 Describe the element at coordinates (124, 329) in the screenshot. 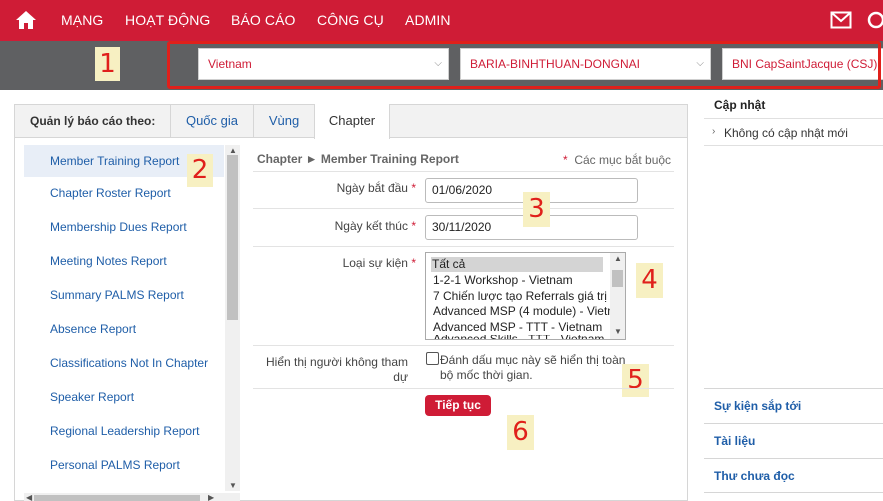

I see `report-item-absence: Absence Report` at that location.